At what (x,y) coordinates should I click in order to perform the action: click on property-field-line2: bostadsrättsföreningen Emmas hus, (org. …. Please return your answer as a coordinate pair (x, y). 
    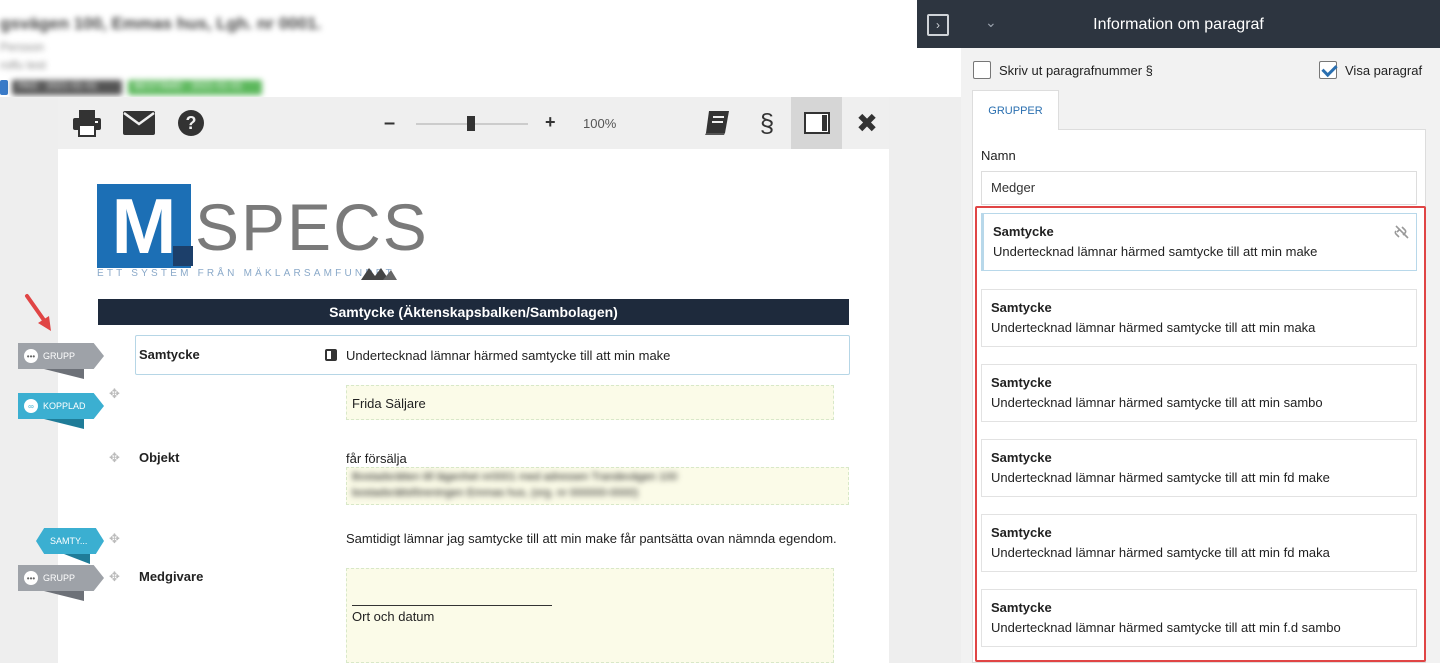
    Looking at the image, I should click on (495, 493).